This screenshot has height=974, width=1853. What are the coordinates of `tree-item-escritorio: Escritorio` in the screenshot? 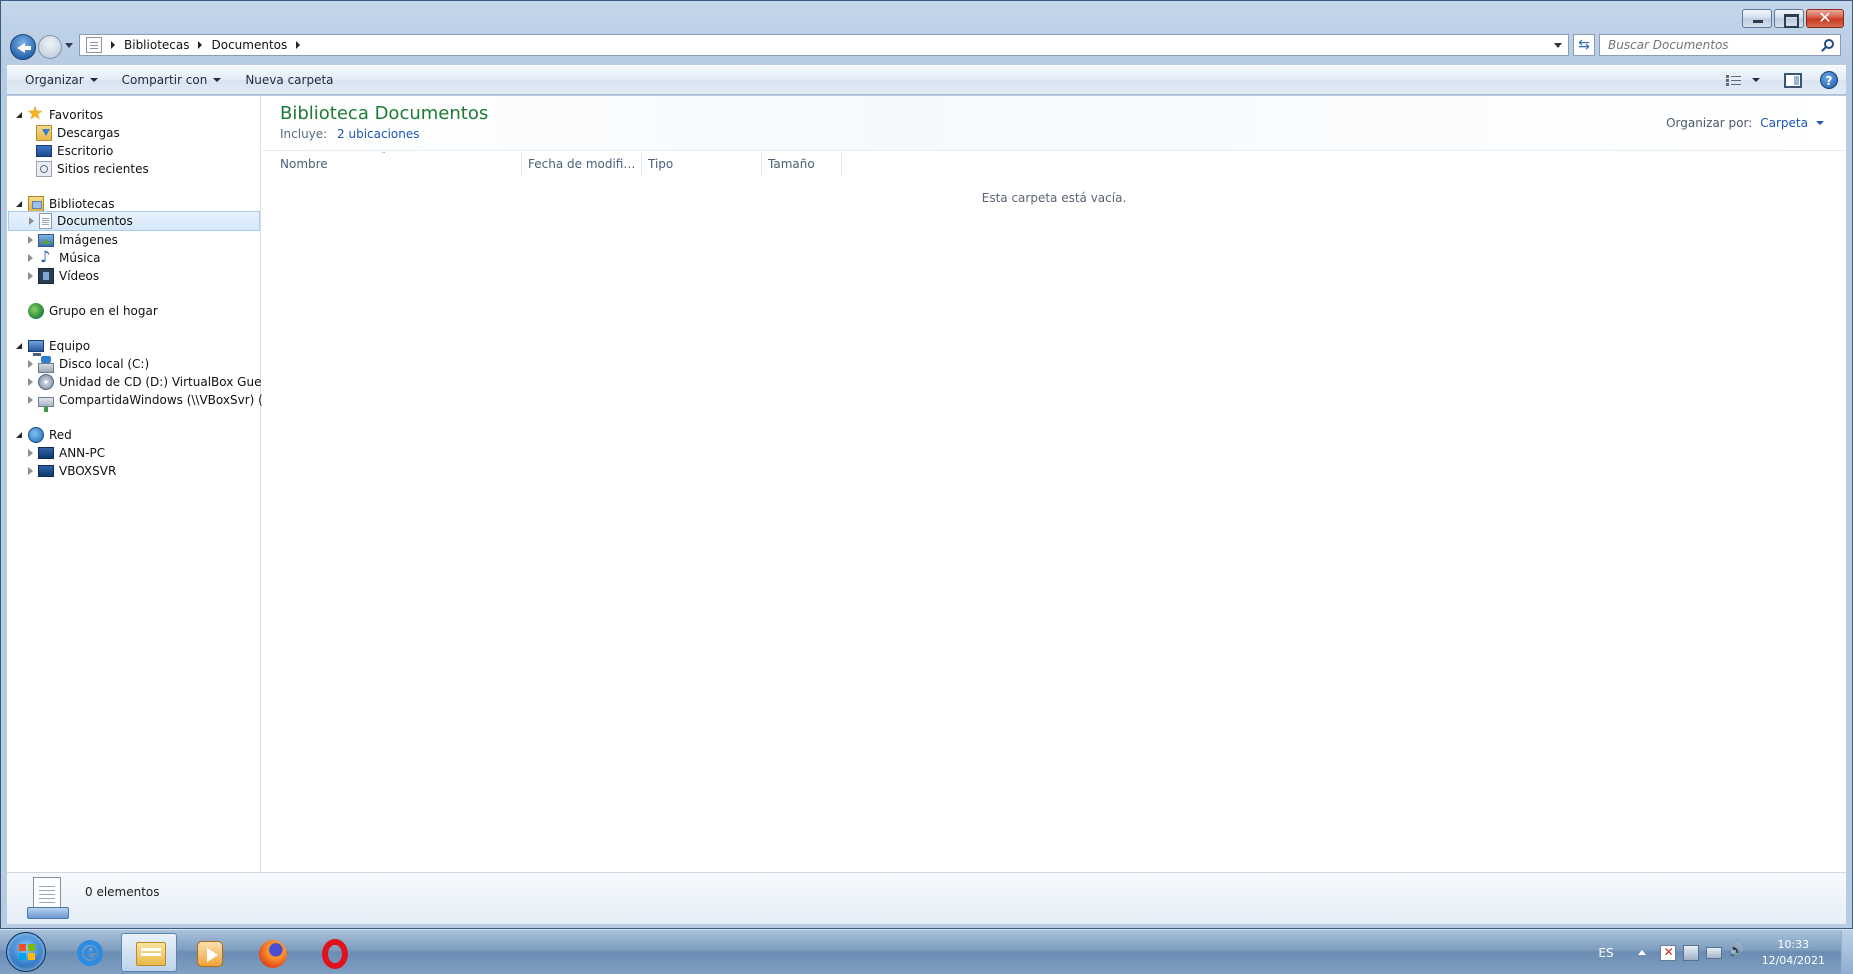 It's located at (74, 151).